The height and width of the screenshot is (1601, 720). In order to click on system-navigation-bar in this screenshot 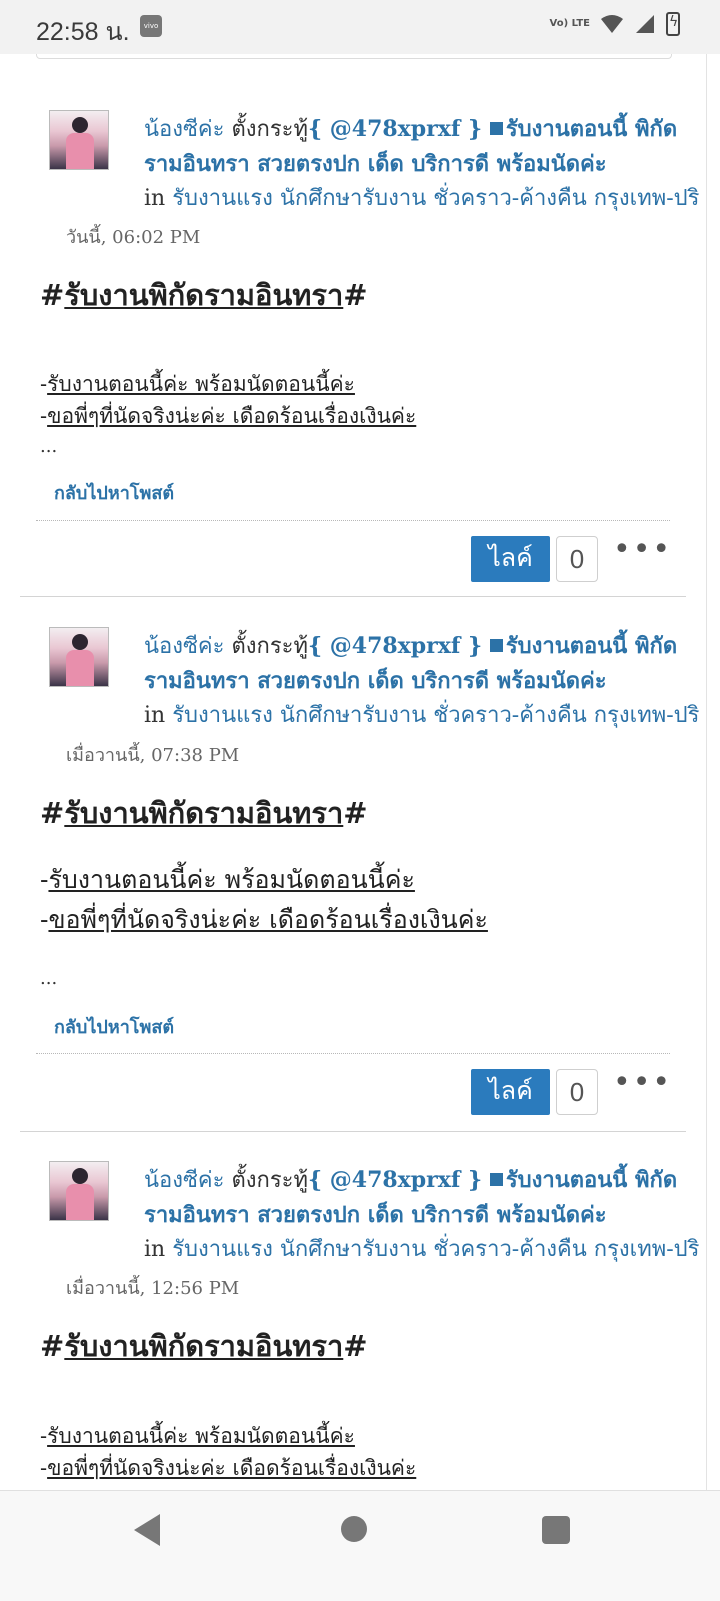, I will do `click(360, 1545)`.